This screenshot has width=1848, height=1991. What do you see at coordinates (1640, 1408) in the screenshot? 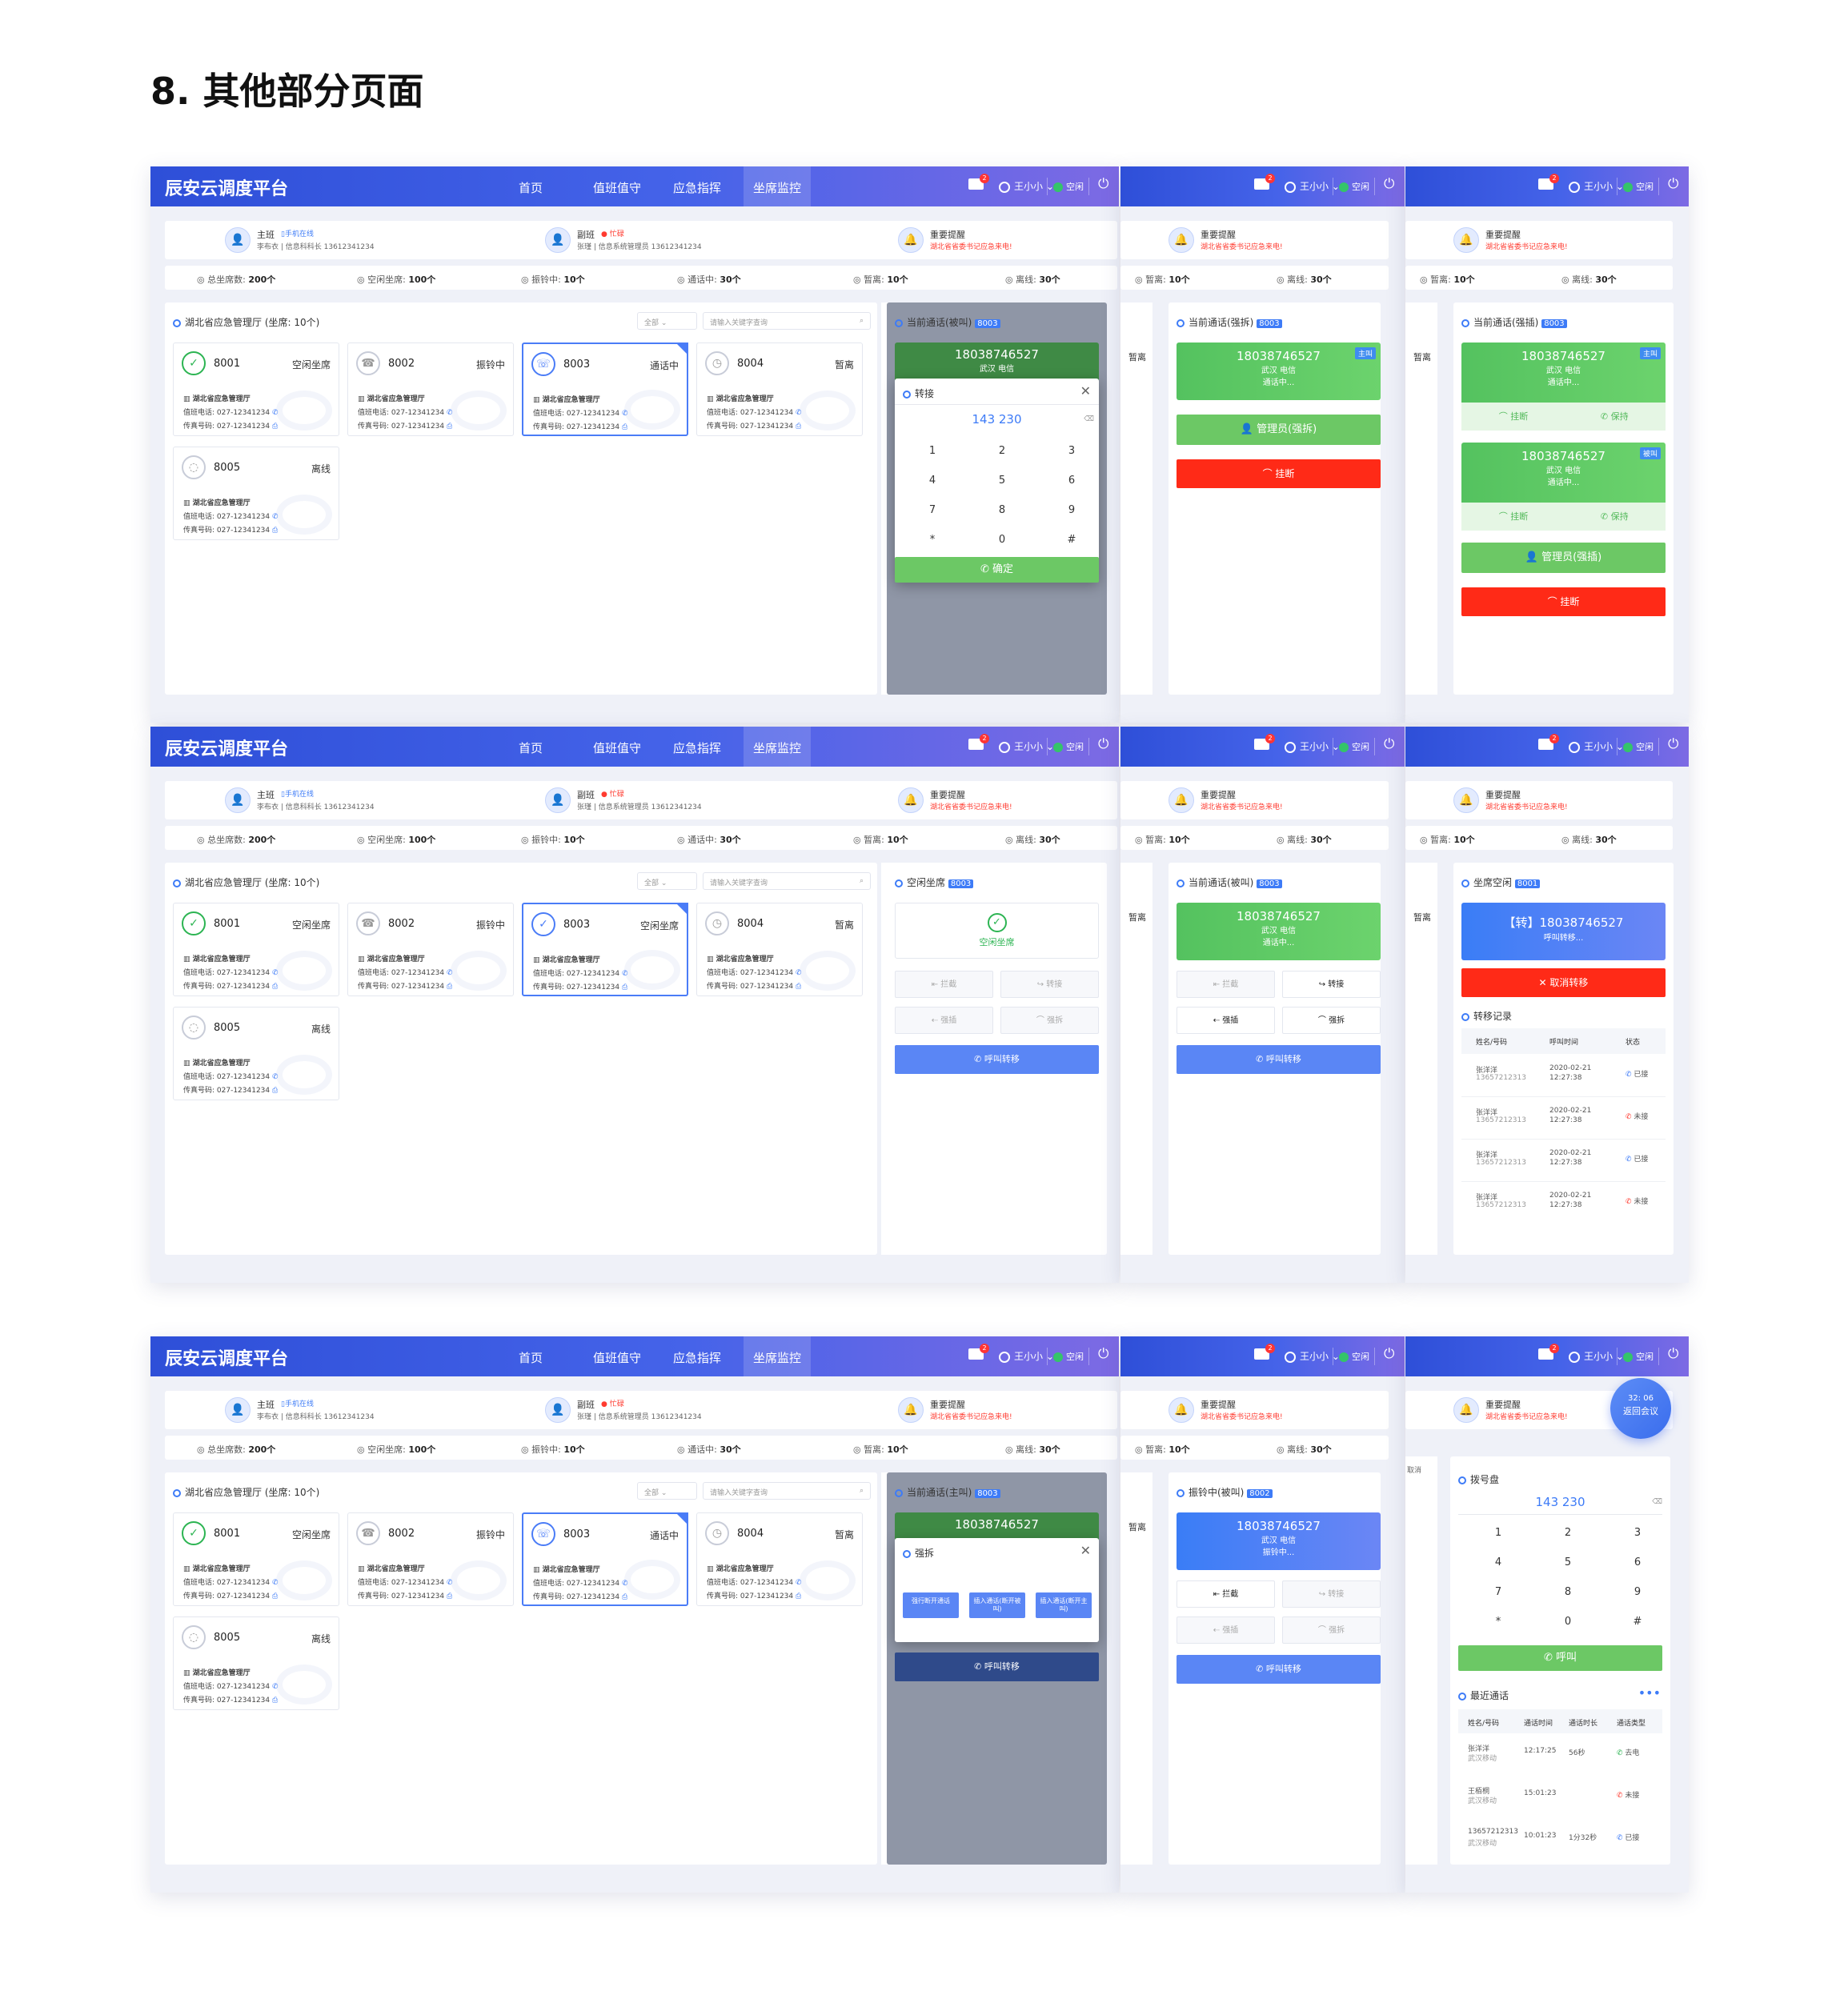
I see `return-meeting-button: 32: 06 返回会议` at bounding box center [1640, 1408].